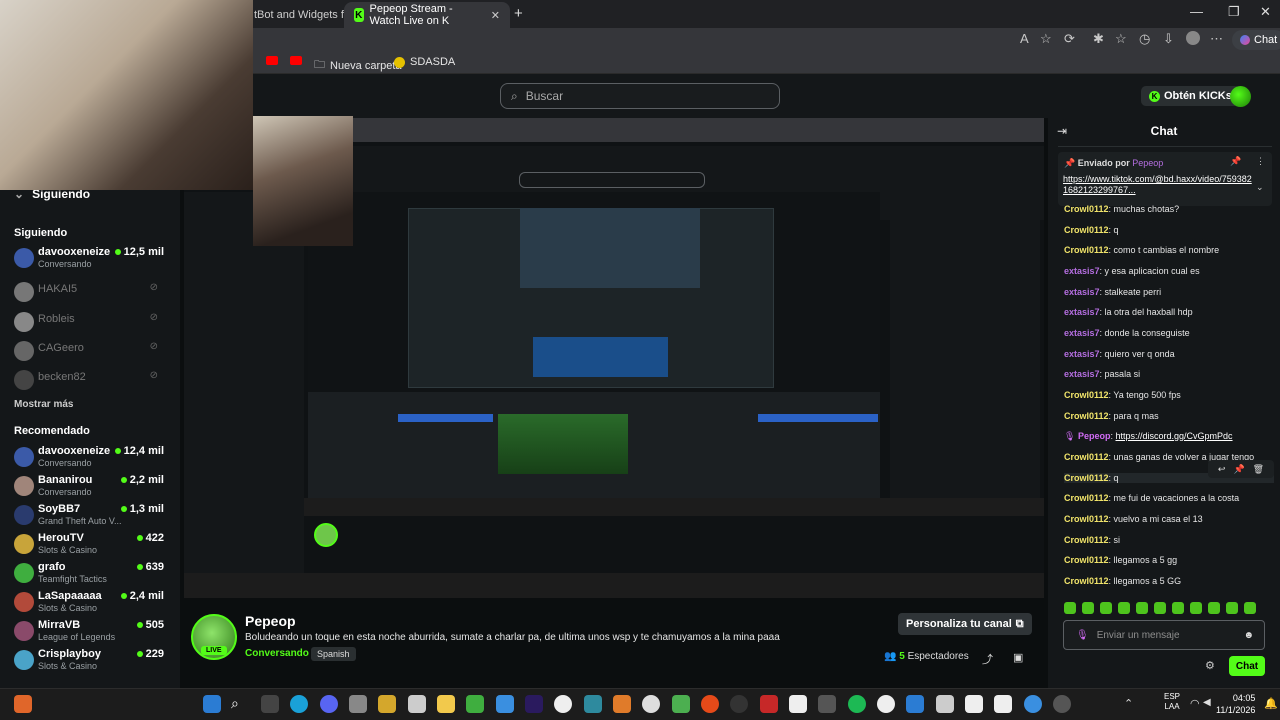 This screenshot has width=1280, height=720. Describe the element at coordinates (1168, 39) in the screenshot. I see `download-icon: ⇩` at that location.